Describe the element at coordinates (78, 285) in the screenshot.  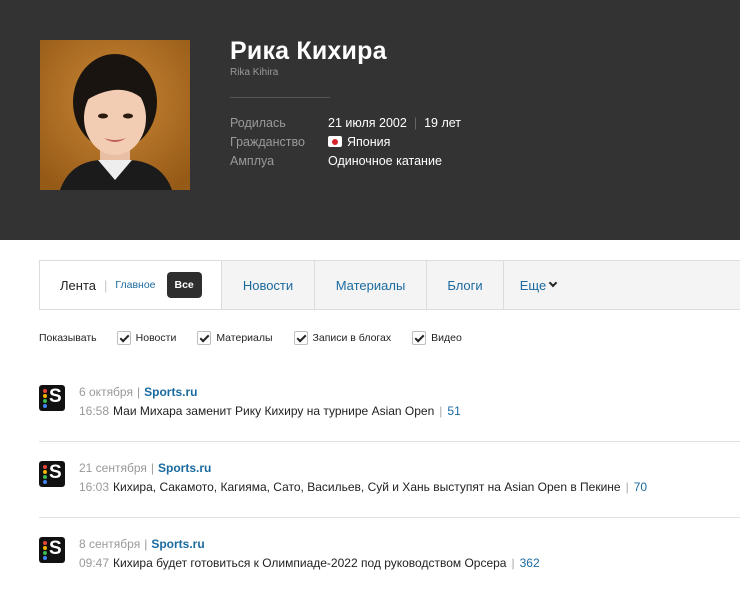
I see `tab-feed-label: Лента` at that location.